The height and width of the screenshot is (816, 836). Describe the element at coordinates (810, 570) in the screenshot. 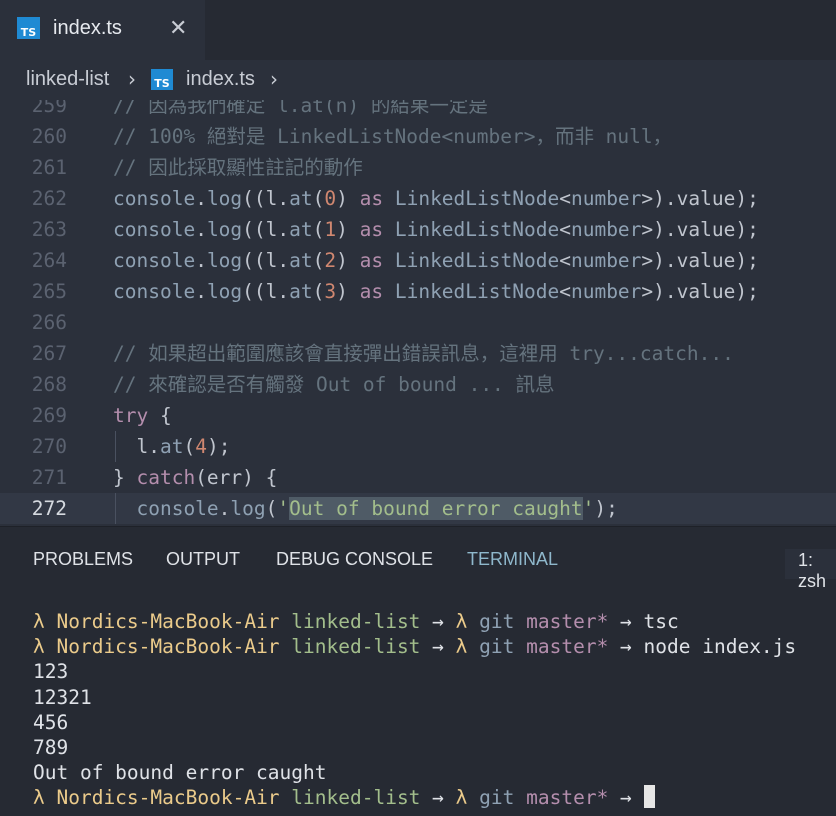

I see `terminal-select-dropdown: 1: zsh` at that location.